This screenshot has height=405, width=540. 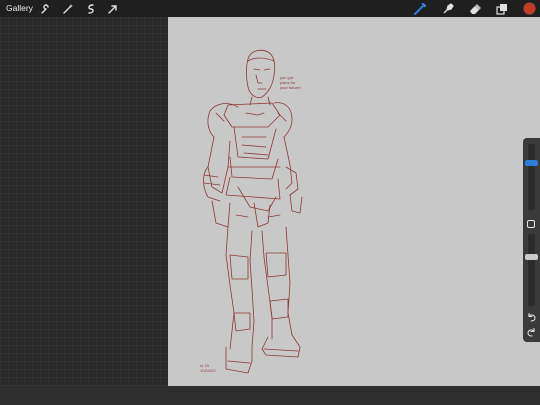 I want to click on brush-sidebar, so click(x=531, y=240).